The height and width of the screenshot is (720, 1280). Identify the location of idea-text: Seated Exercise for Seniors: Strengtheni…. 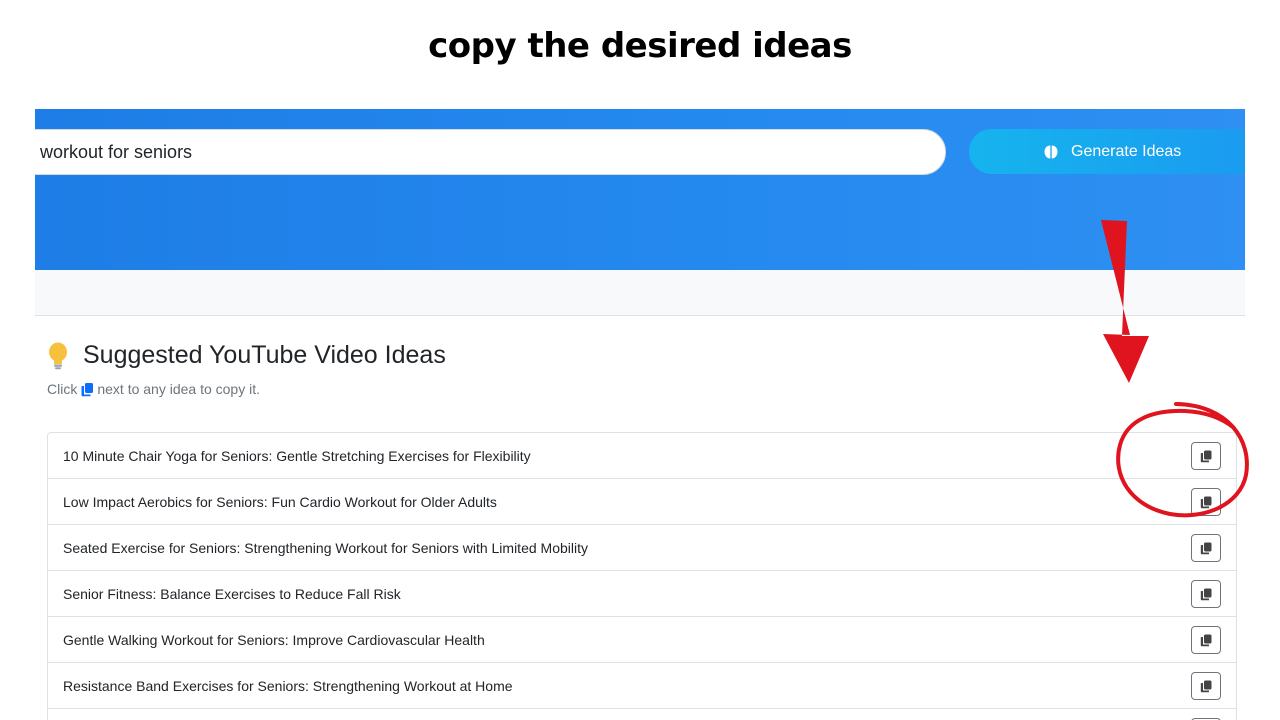
(325, 547).